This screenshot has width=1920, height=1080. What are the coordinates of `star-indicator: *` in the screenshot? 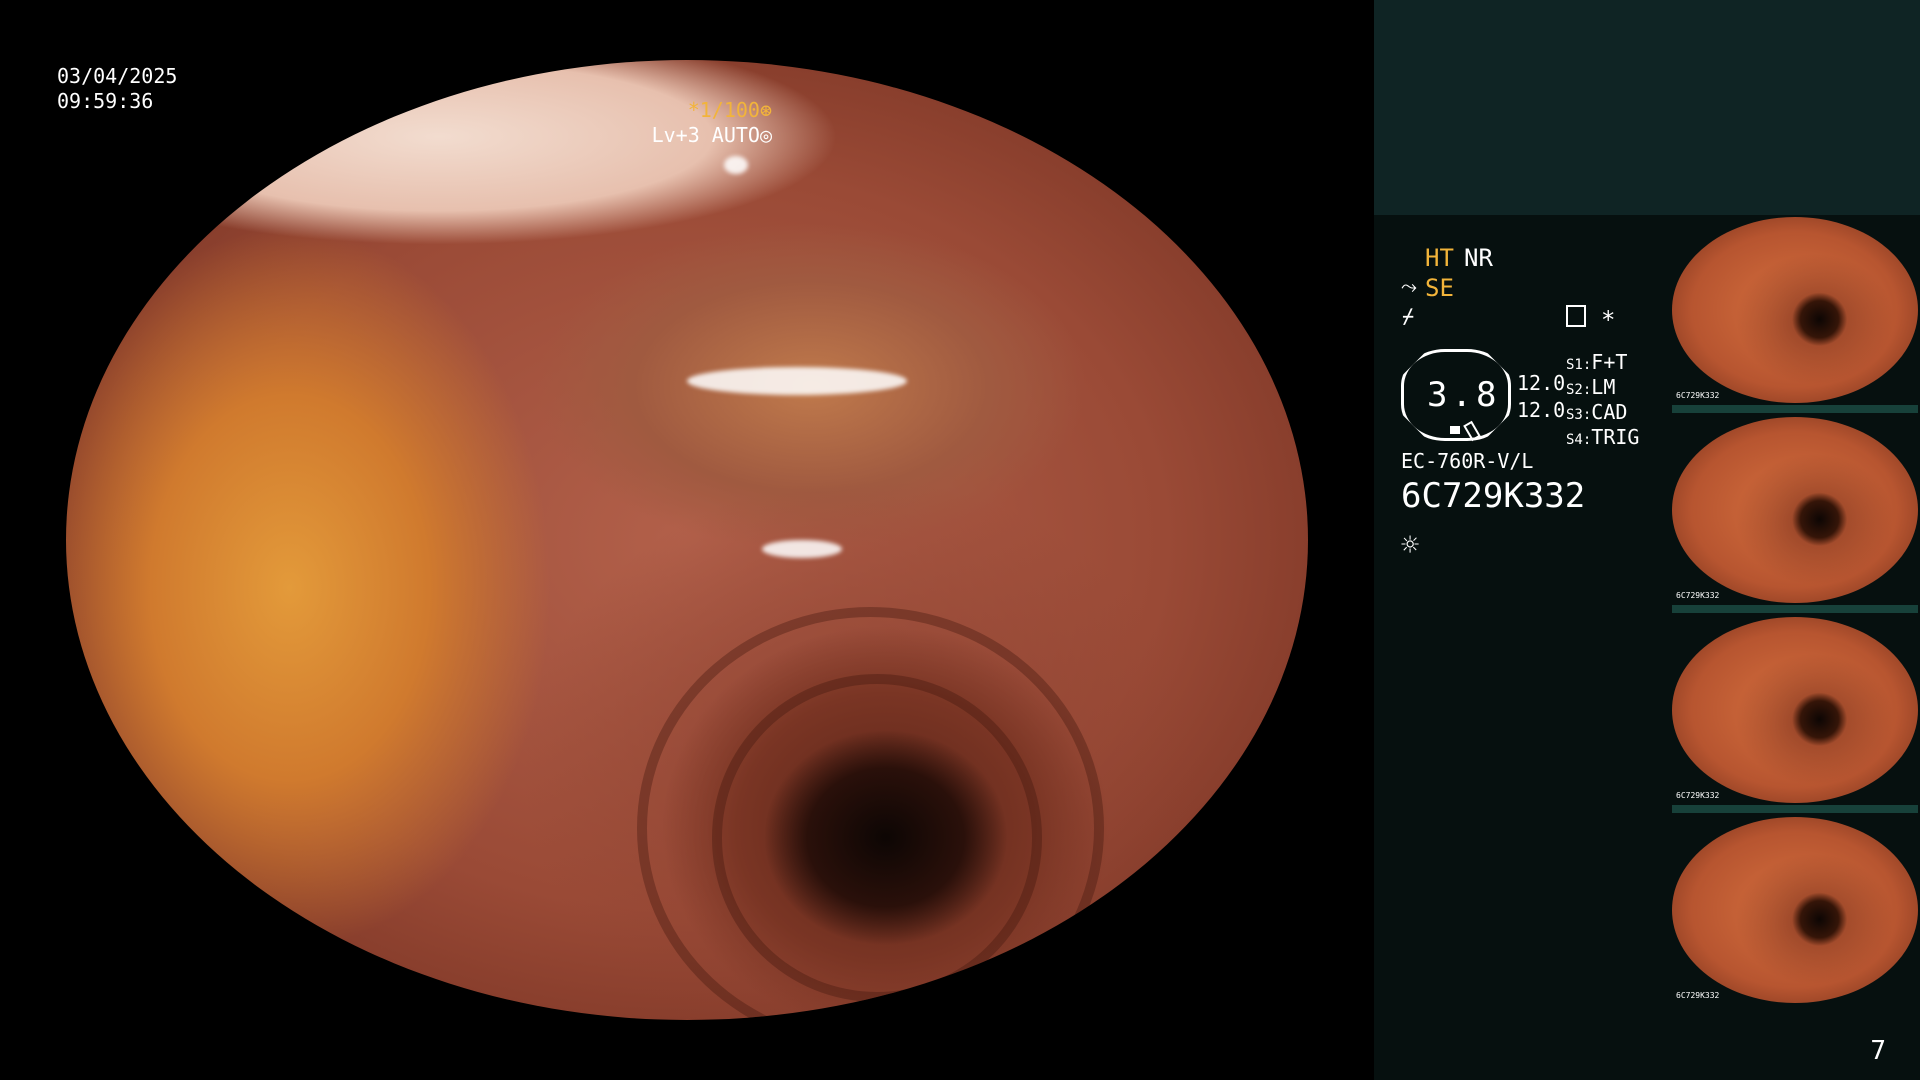 It's located at (1608, 320).